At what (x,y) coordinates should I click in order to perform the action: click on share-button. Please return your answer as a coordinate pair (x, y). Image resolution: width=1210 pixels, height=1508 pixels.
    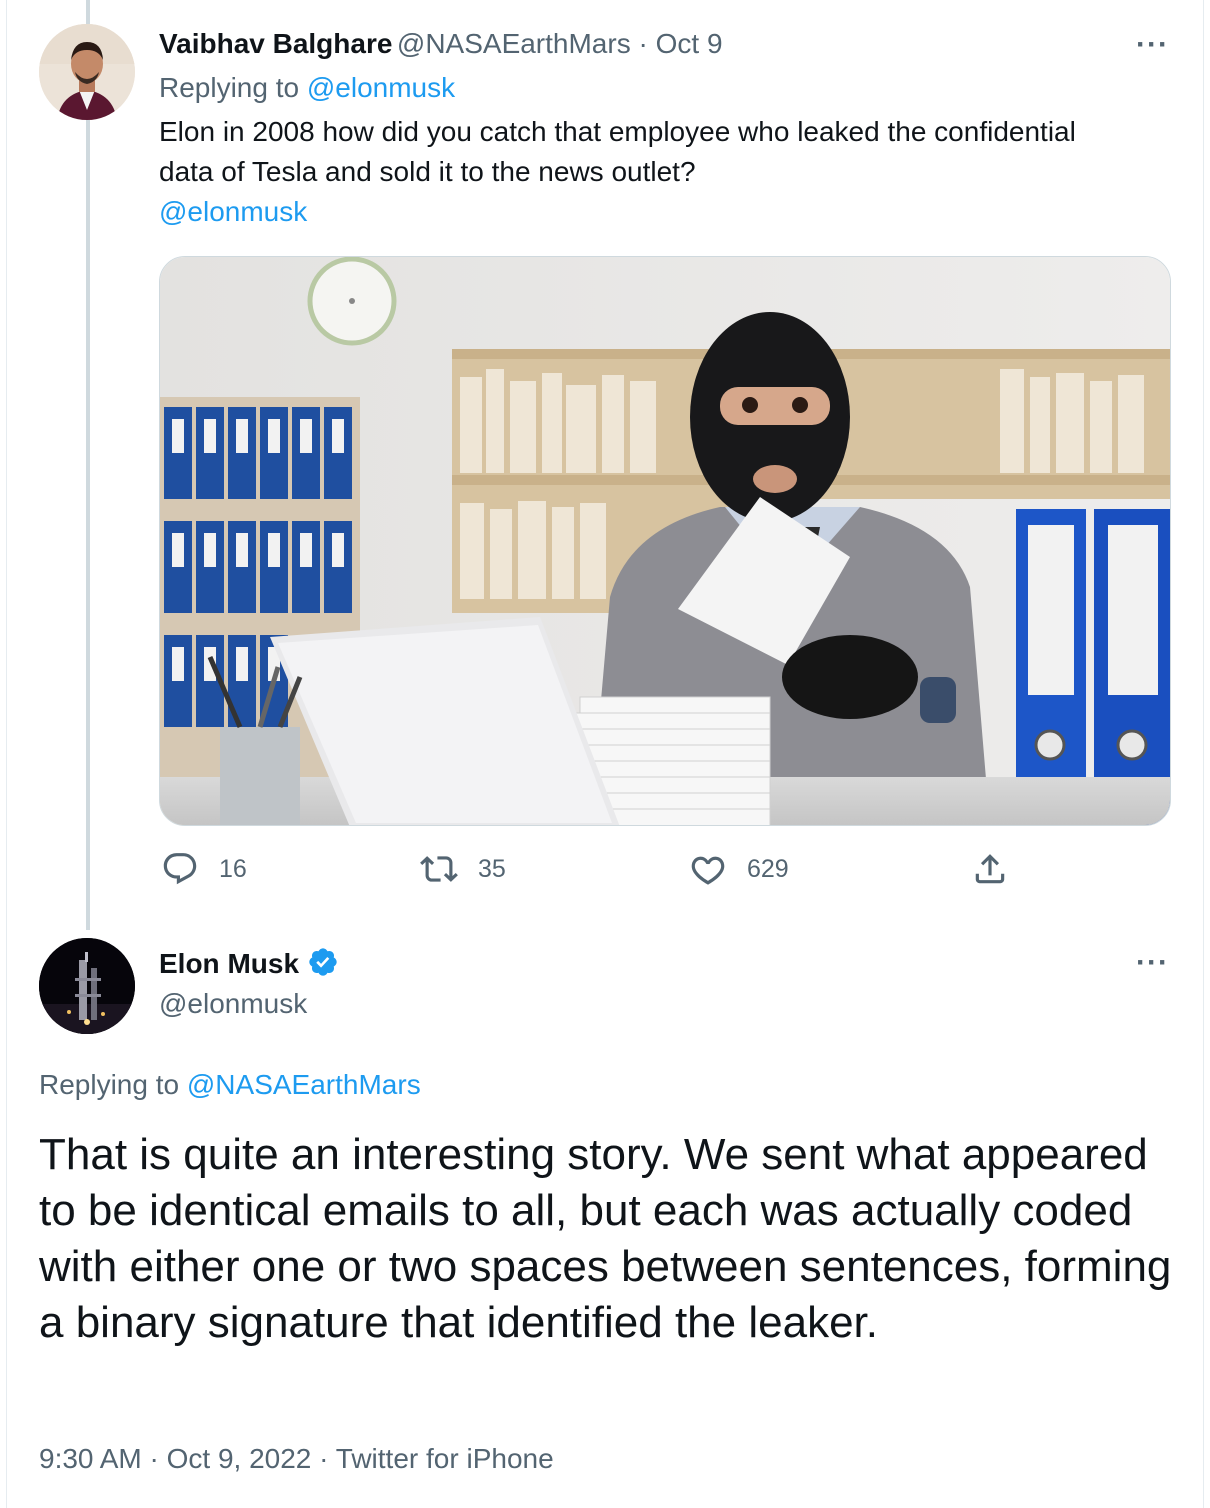
    Looking at the image, I should click on (990, 869).